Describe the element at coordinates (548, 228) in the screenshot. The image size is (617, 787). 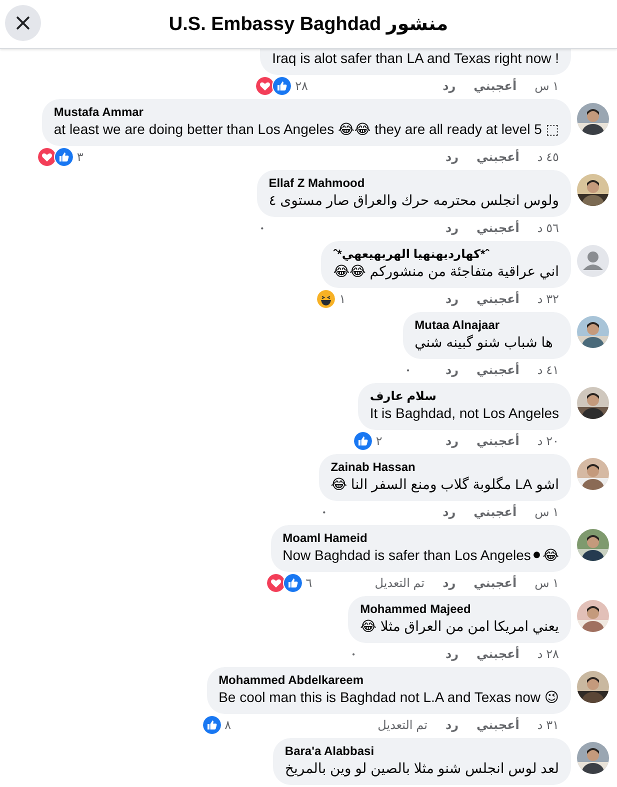
I see `comment-time: ٥٦ د` at that location.